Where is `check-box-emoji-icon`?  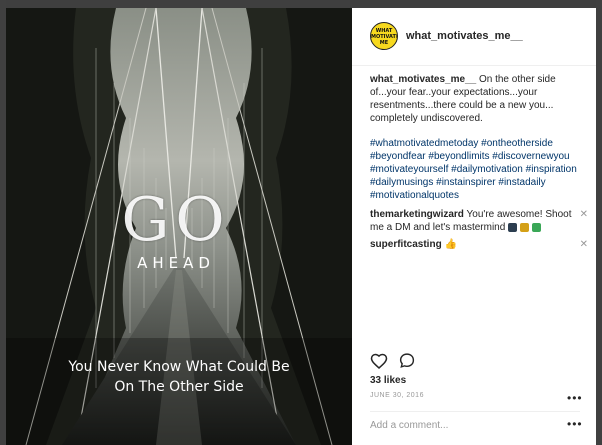
check-box-emoji-icon is located at coordinates (536, 227).